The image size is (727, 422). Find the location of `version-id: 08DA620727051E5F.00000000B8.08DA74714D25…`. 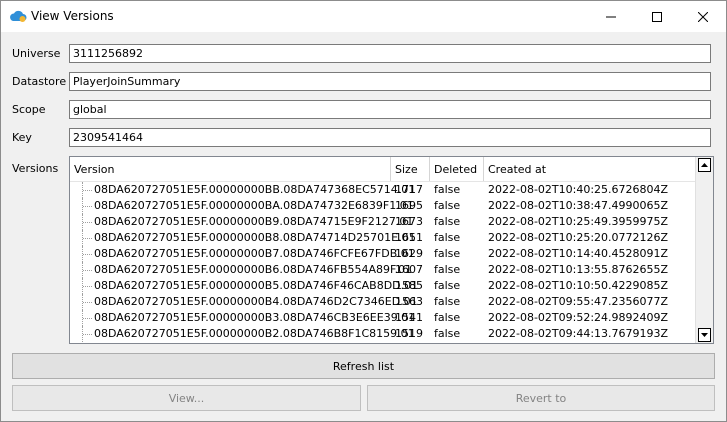

version-id: 08DA620727051E5F.00000000B8.08DA74714D25… is located at coordinates (255, 237).